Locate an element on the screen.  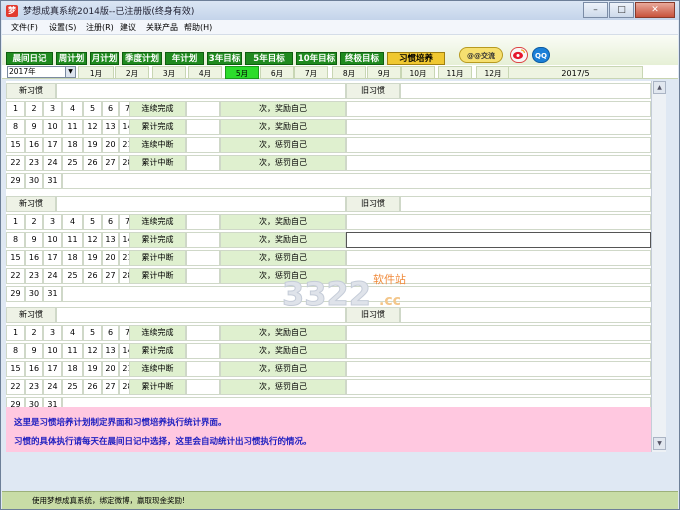
month-11: 11月 is located at coordinates (455, 72).